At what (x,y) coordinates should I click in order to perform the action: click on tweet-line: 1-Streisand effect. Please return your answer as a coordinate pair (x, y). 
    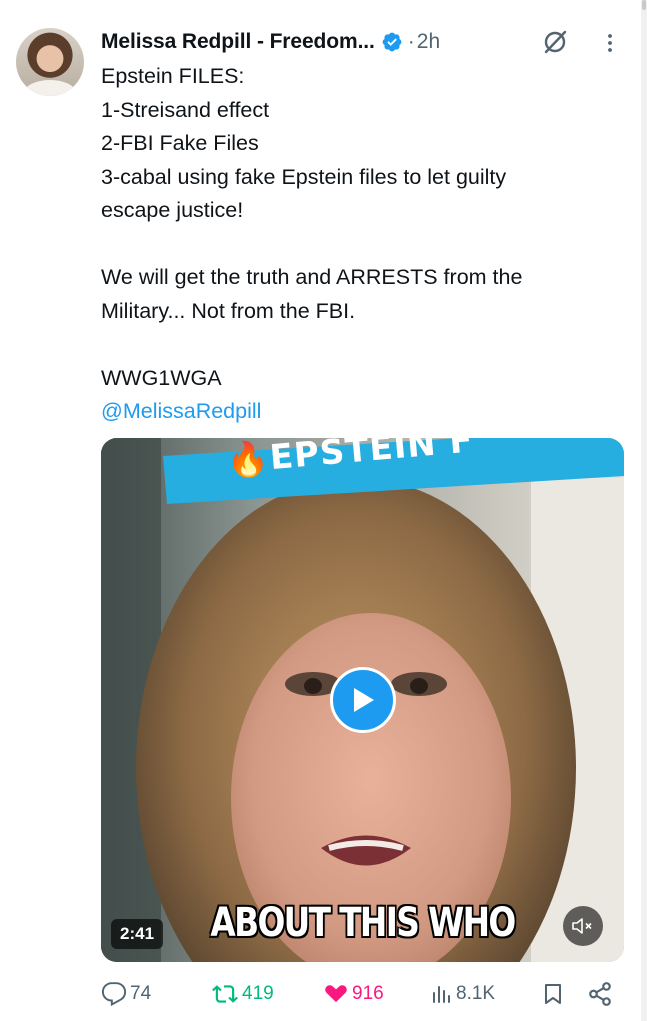
    Looking at the image, I should click on (185, 109).